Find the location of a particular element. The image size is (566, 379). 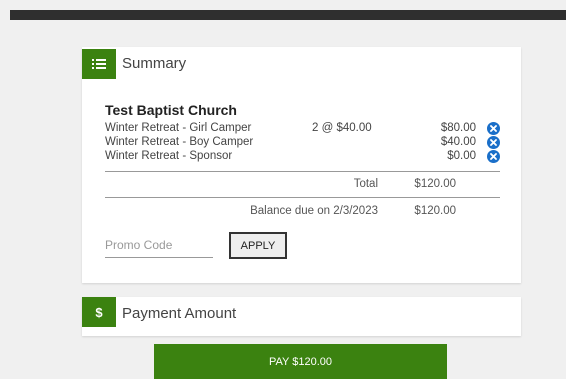

apply-button: APPLY is located at coordinates (258, 245).